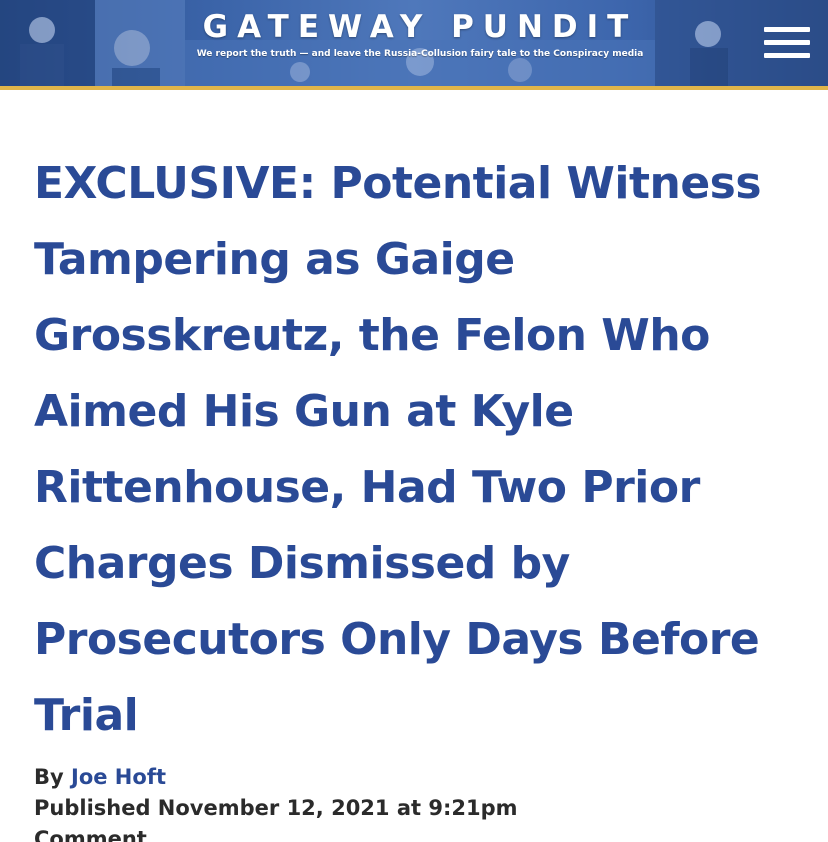 This screenshot has width=828, height=842. Describe the element at coordinates (787, 46) in the screenshot. I see `hamburger-menu-icon` at that location.